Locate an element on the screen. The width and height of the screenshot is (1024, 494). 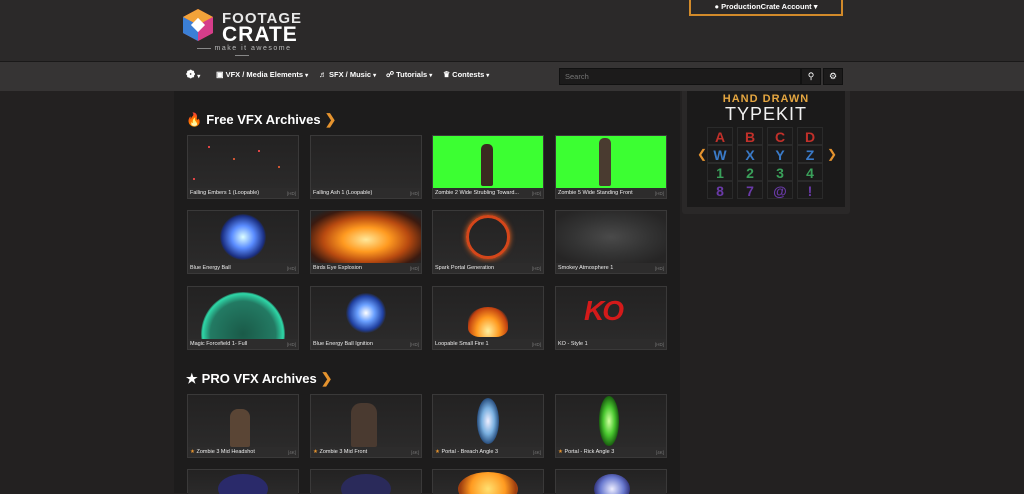
vfx-card: ★ Portal - Breach Angle 3 [4K] is located at coordinates (488, 426).